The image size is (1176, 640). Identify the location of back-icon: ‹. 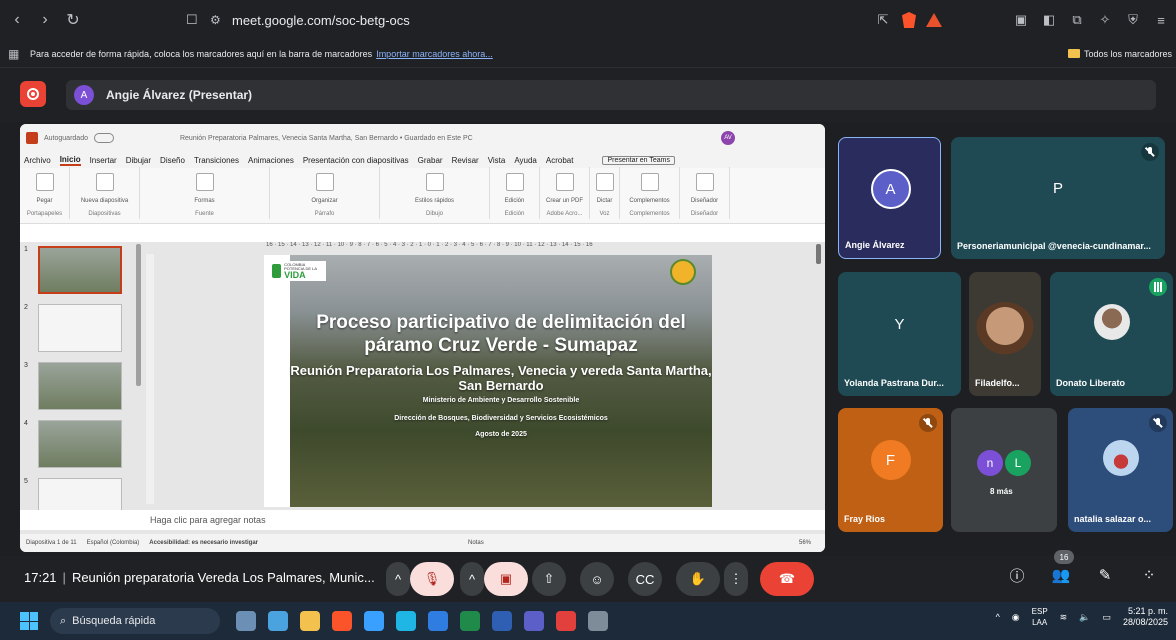
(17, 20).